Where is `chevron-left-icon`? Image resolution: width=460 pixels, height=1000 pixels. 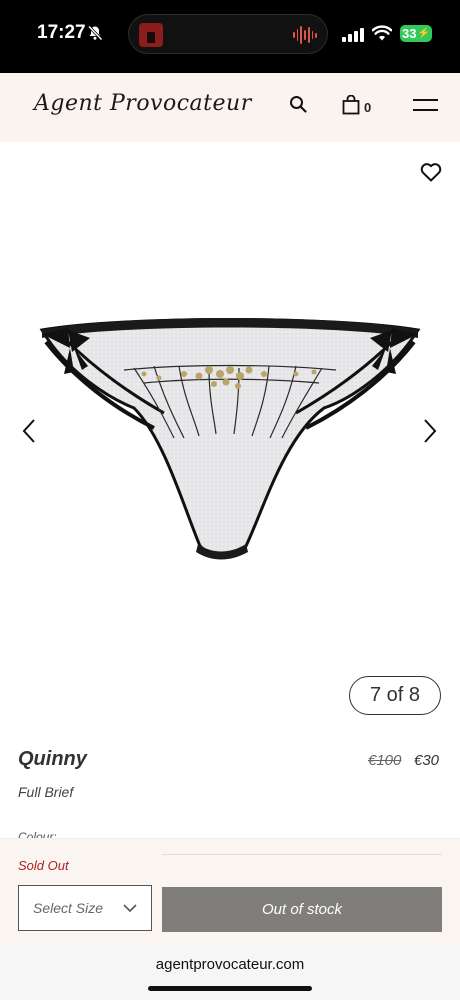
chevron-left-icon is located at coordinates (29, 431).